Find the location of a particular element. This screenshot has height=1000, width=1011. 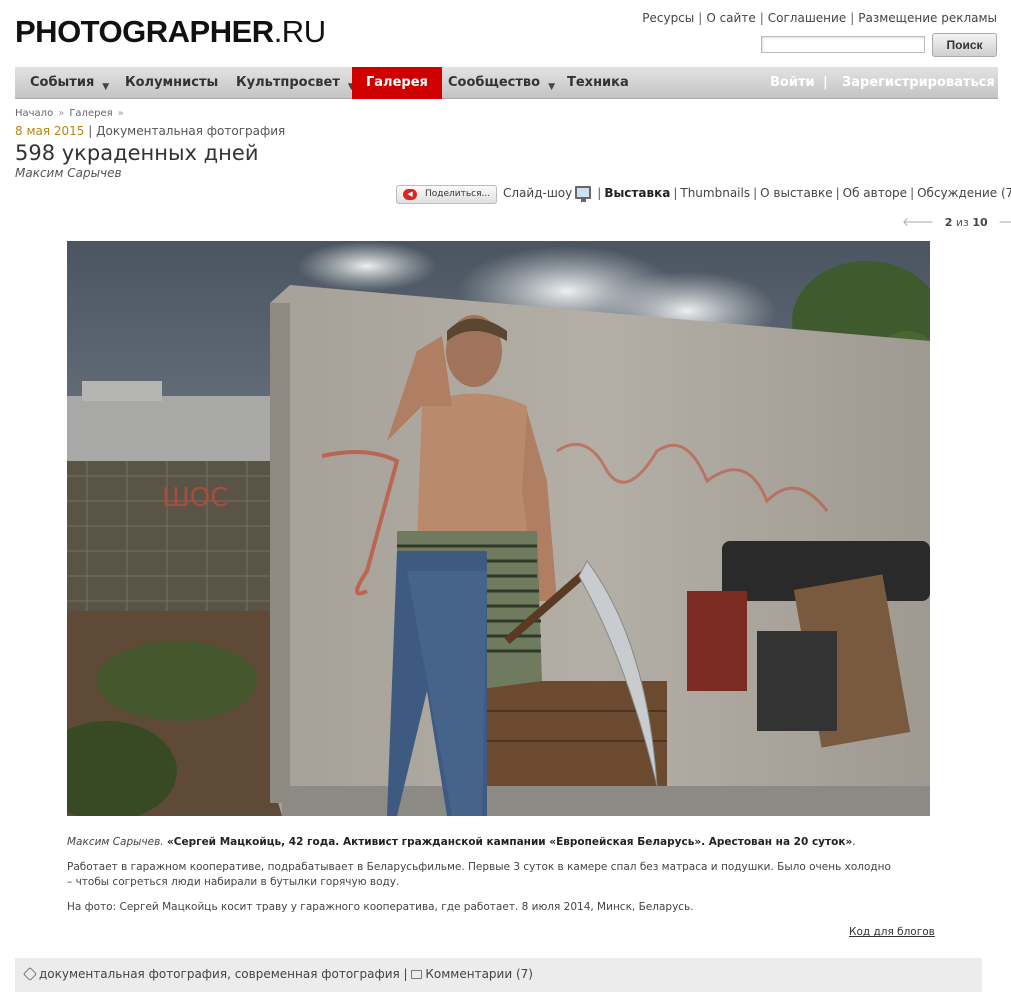

exhibition-link: Выставка is located at coordinates (637, 193).